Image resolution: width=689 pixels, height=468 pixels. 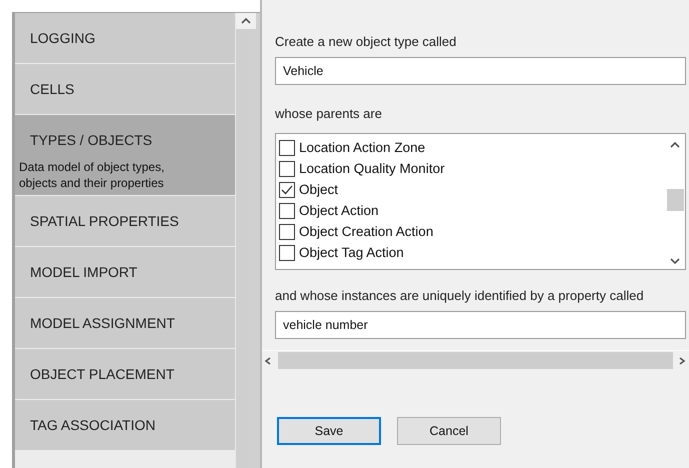 What do you see at coordinates (84, 272) in the screenshot?
I see `item-label: MODEL IMPORT` at bounding box center [84, 272].